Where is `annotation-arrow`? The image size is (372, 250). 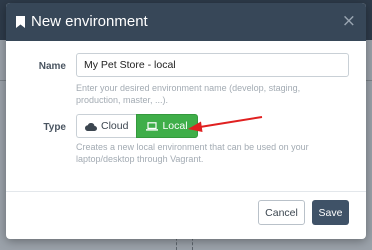 annotation-arrow is located at coordinates (225, 124).